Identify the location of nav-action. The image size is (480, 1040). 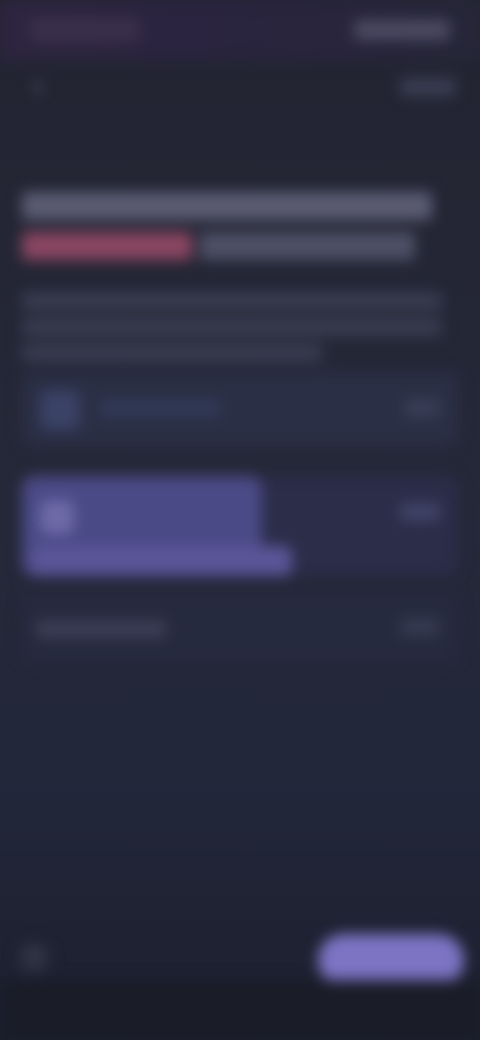
(428, 87).